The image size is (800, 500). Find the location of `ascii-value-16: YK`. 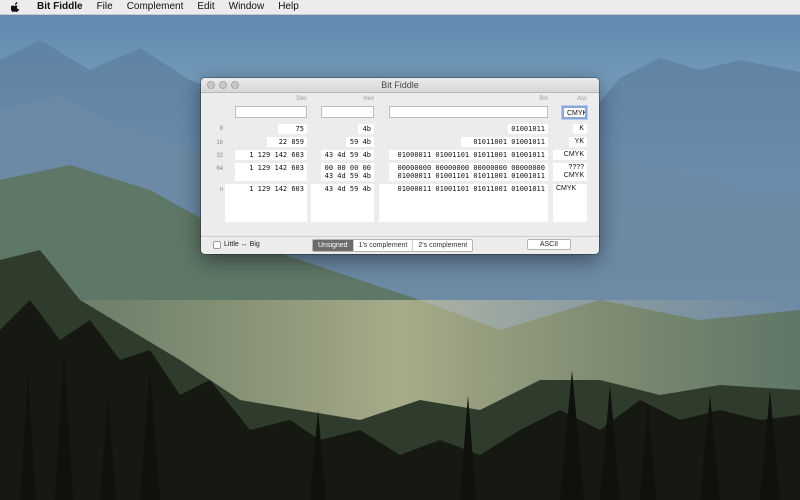

ascii-value-16: YK is located at coordinates (578, 142).